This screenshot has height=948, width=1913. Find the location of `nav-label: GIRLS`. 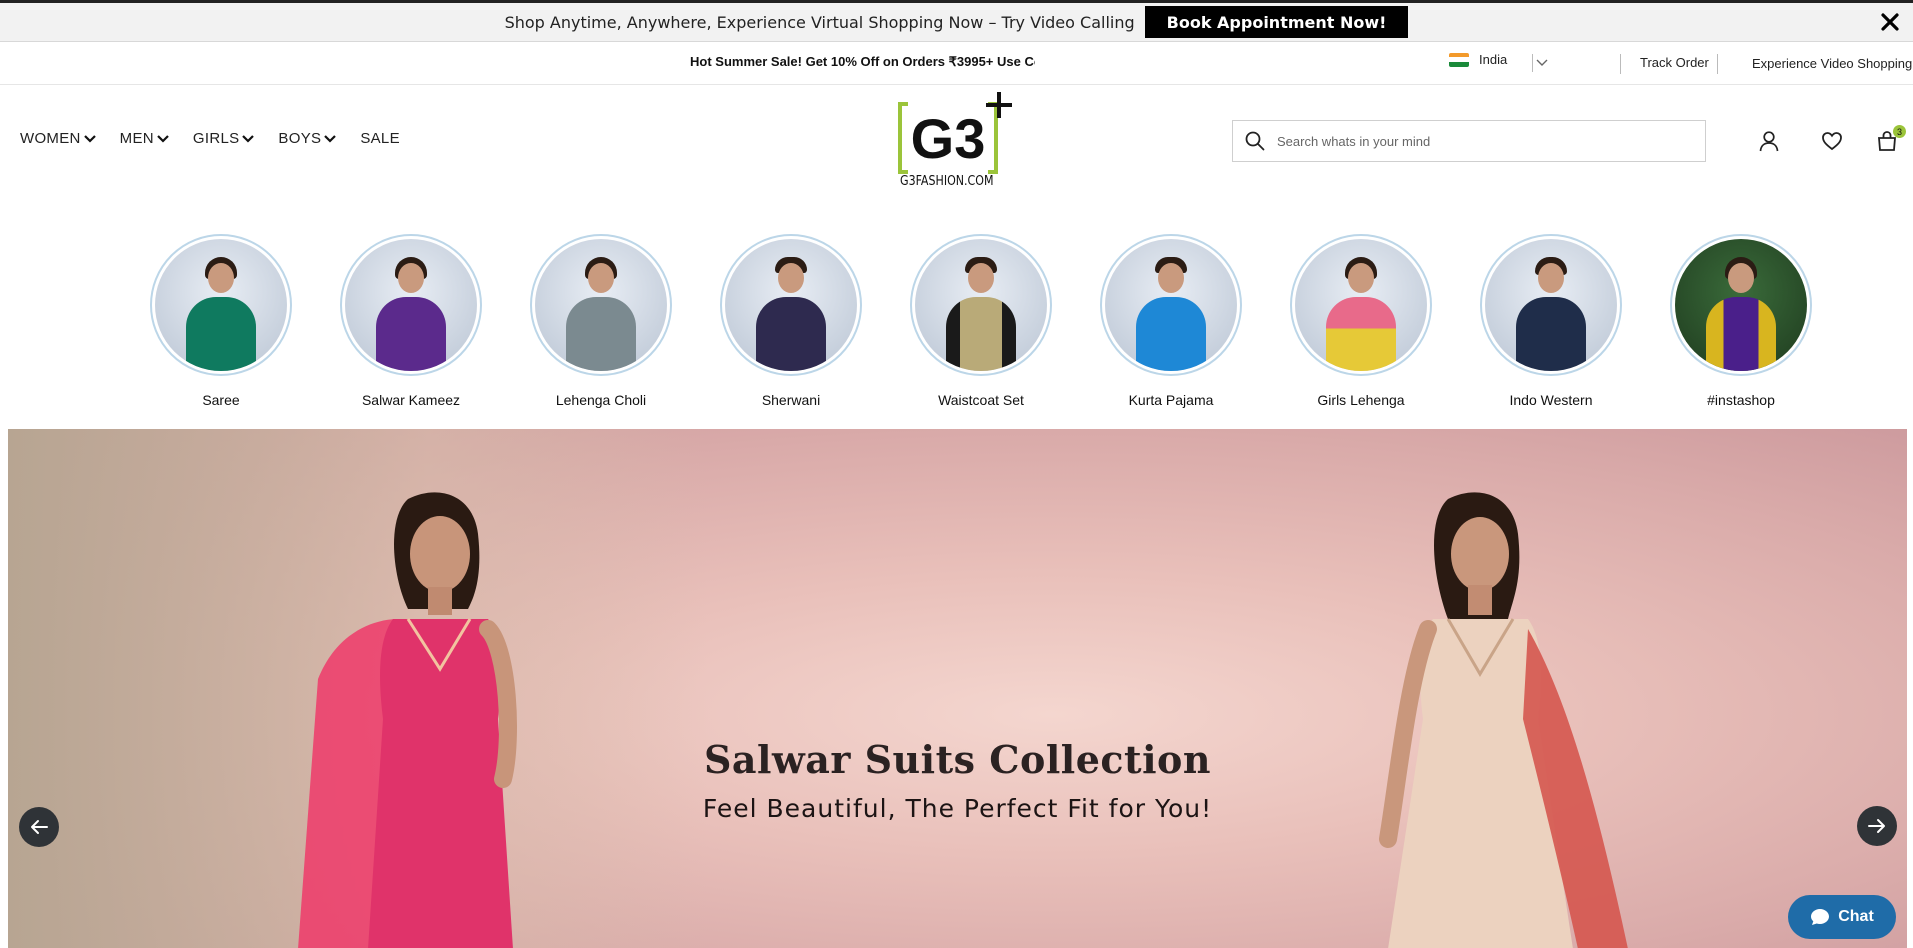

nav-label: GIRLS is located at coordinates (216, 138).